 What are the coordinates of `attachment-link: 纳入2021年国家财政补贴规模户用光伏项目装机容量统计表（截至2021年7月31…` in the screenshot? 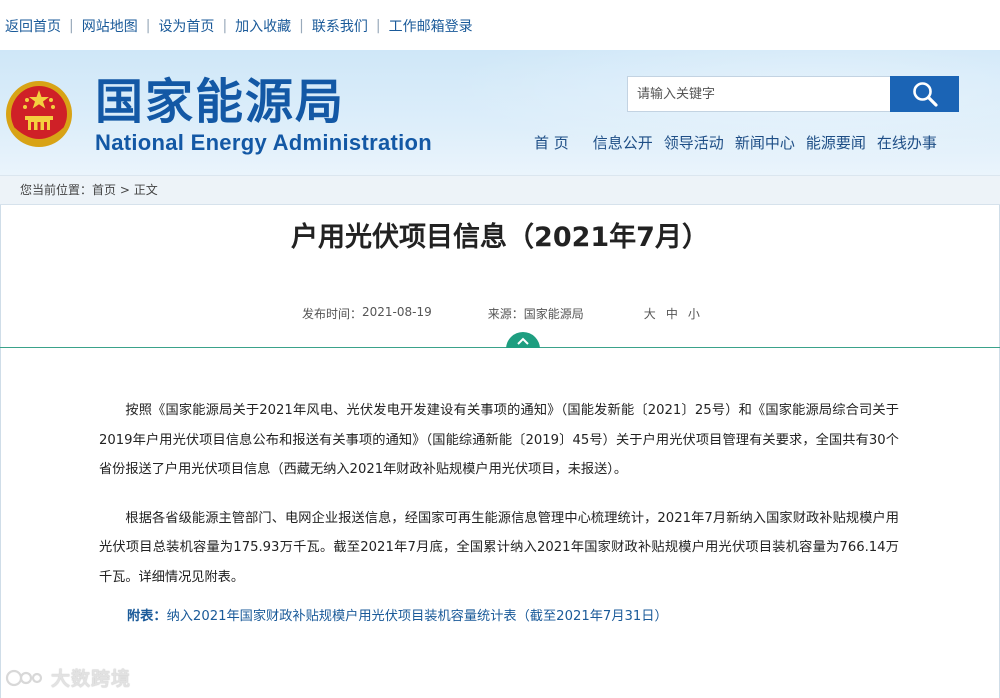 It's located at (417, 616).